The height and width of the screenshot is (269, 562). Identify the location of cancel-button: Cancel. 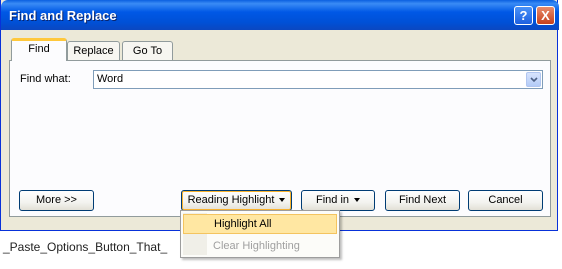
(505, 200).